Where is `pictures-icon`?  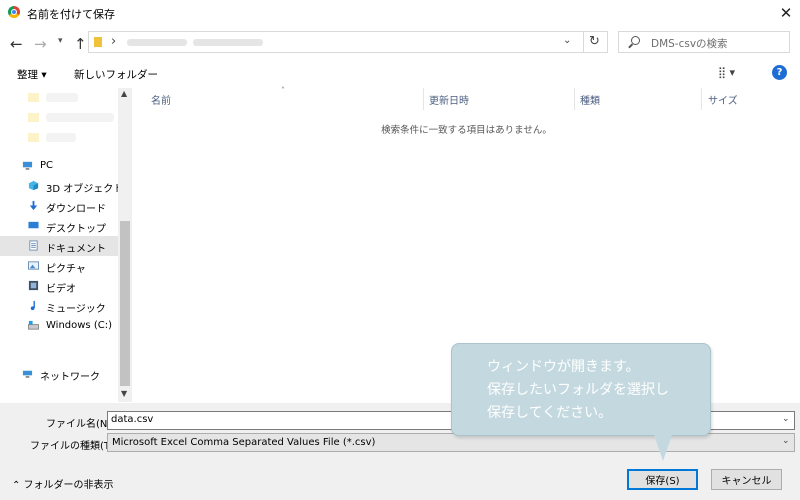 pictures-icon is located at coordinates (33, 265).